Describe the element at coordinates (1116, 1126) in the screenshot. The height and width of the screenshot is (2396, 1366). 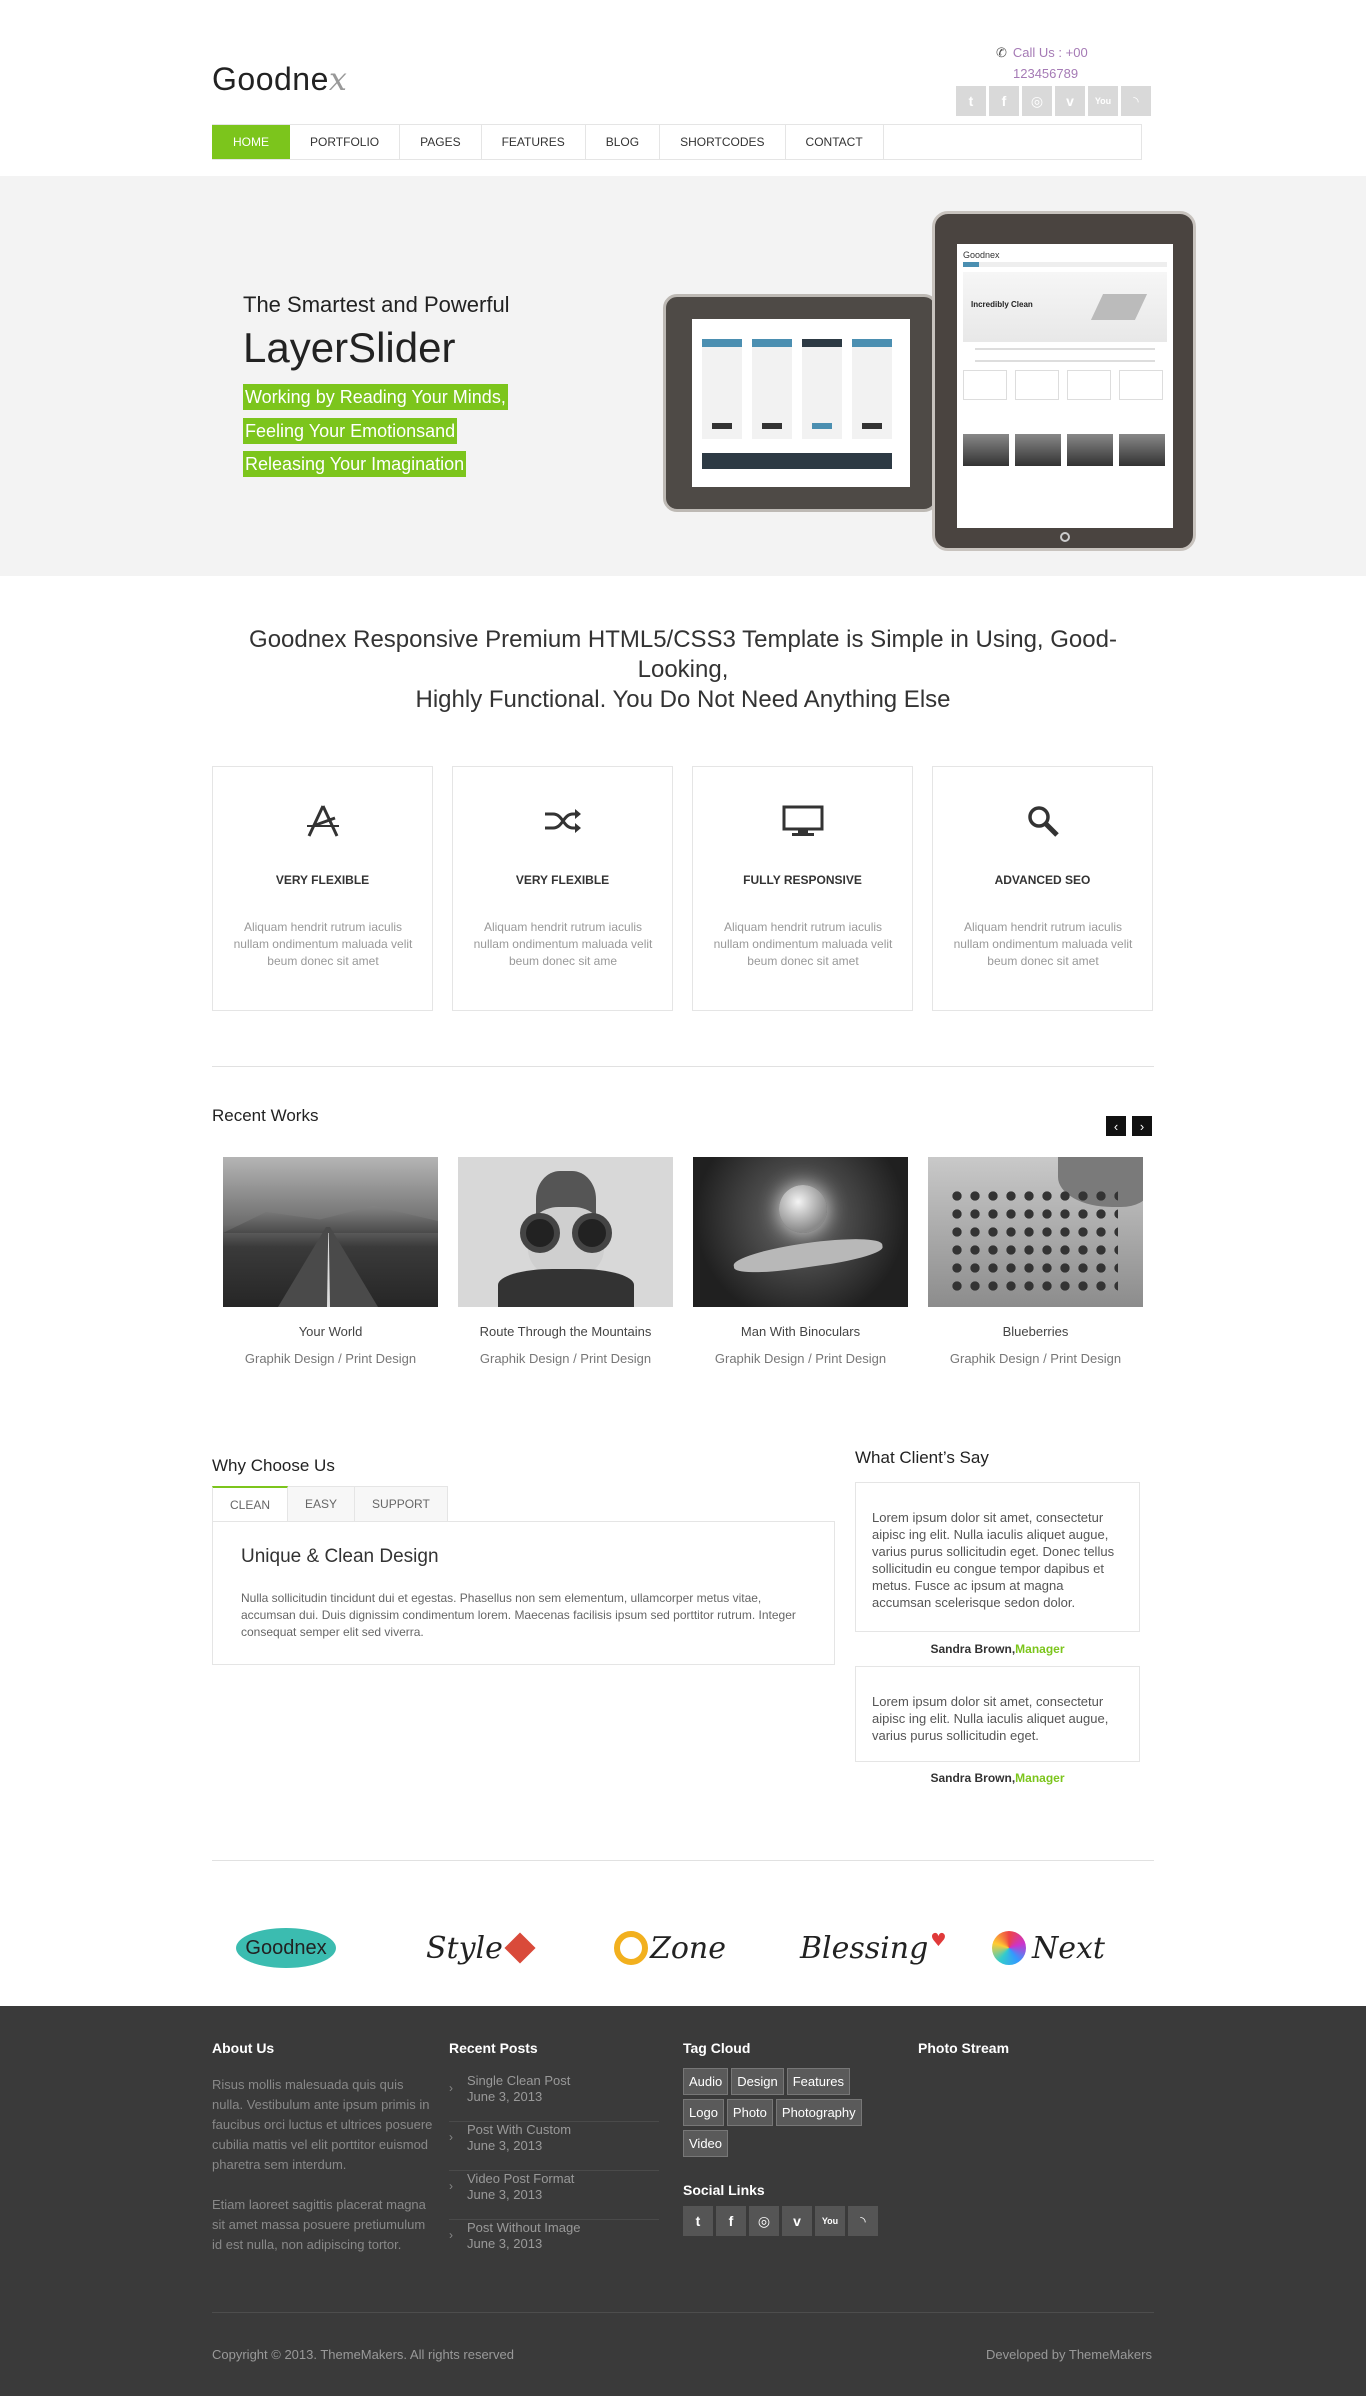
I see `prev-arrow-button: ‹` at that location.